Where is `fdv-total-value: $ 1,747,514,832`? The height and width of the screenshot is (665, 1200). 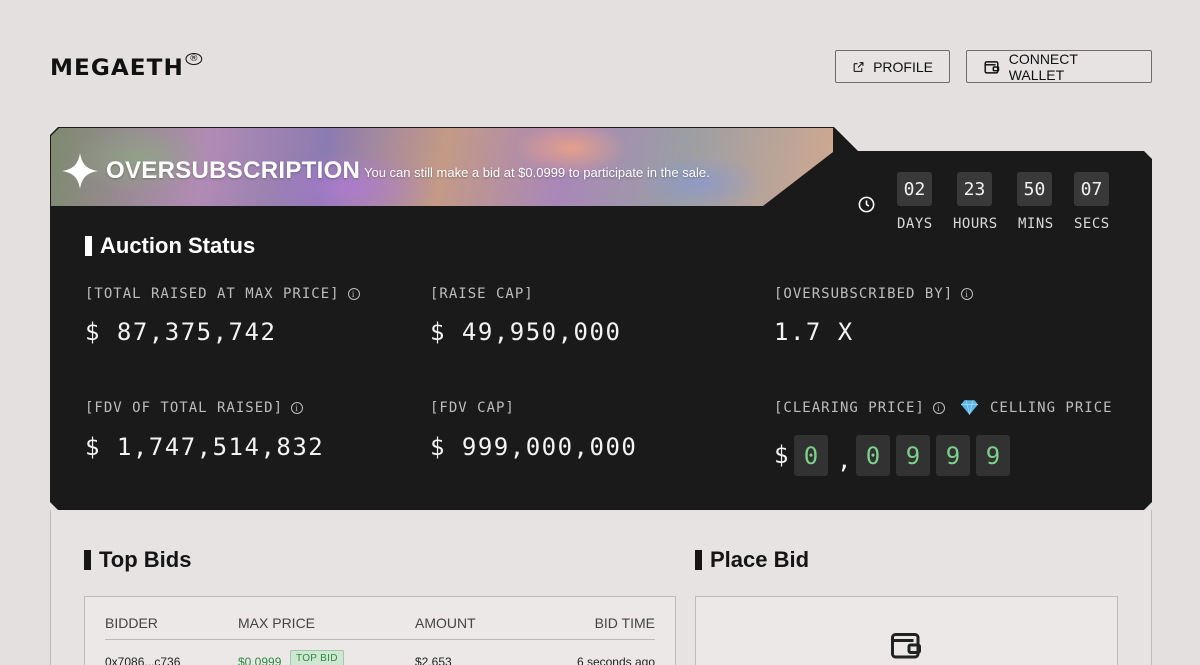 fdv-total-value: $ 1,747,514,832 is located at coordinates (205, 447).